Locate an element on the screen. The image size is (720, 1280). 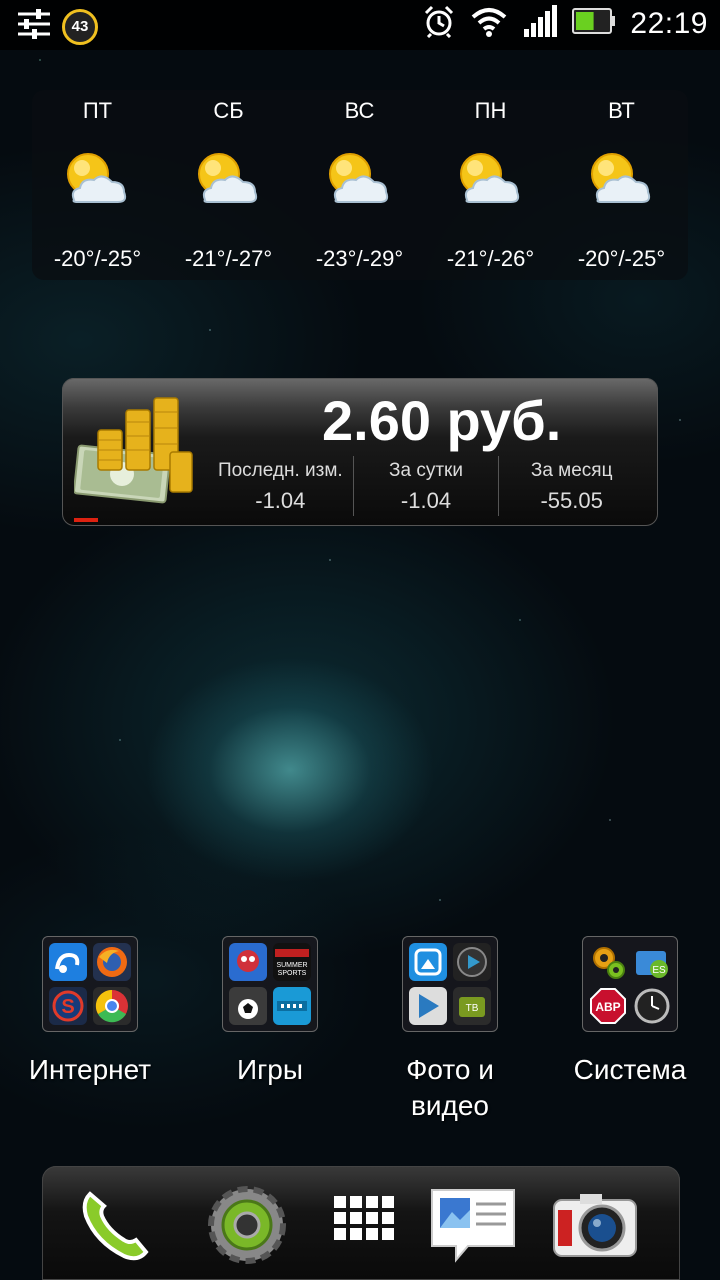
messages-icon is located at coordinates (473, 1225).